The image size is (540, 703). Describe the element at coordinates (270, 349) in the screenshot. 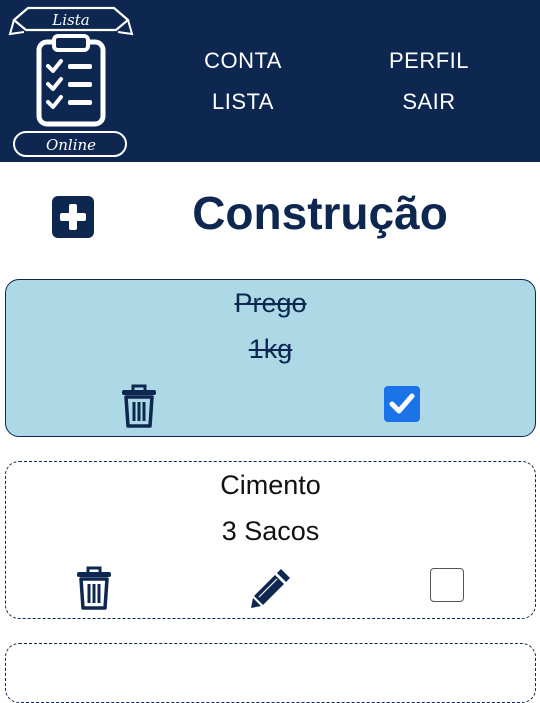

I see `item-quantity: 1kg` at that location.